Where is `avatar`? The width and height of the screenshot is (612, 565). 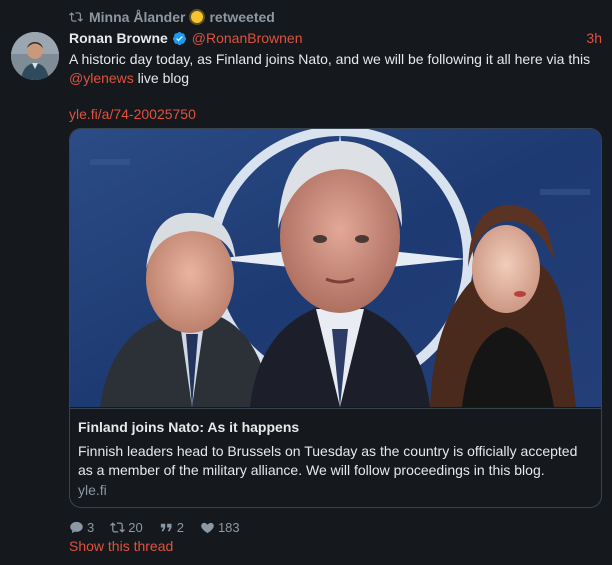 avatar is located at coordinates (35, 56).